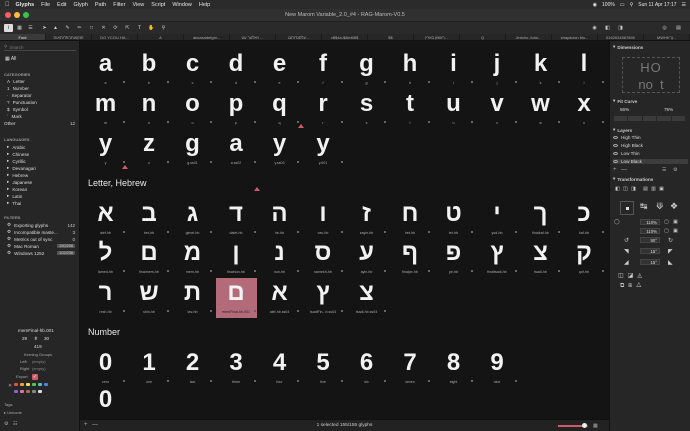  Describe the element at coordinates (497, 219) in the screenshot. I see `glyph-cell: י yod-hb` at that location.